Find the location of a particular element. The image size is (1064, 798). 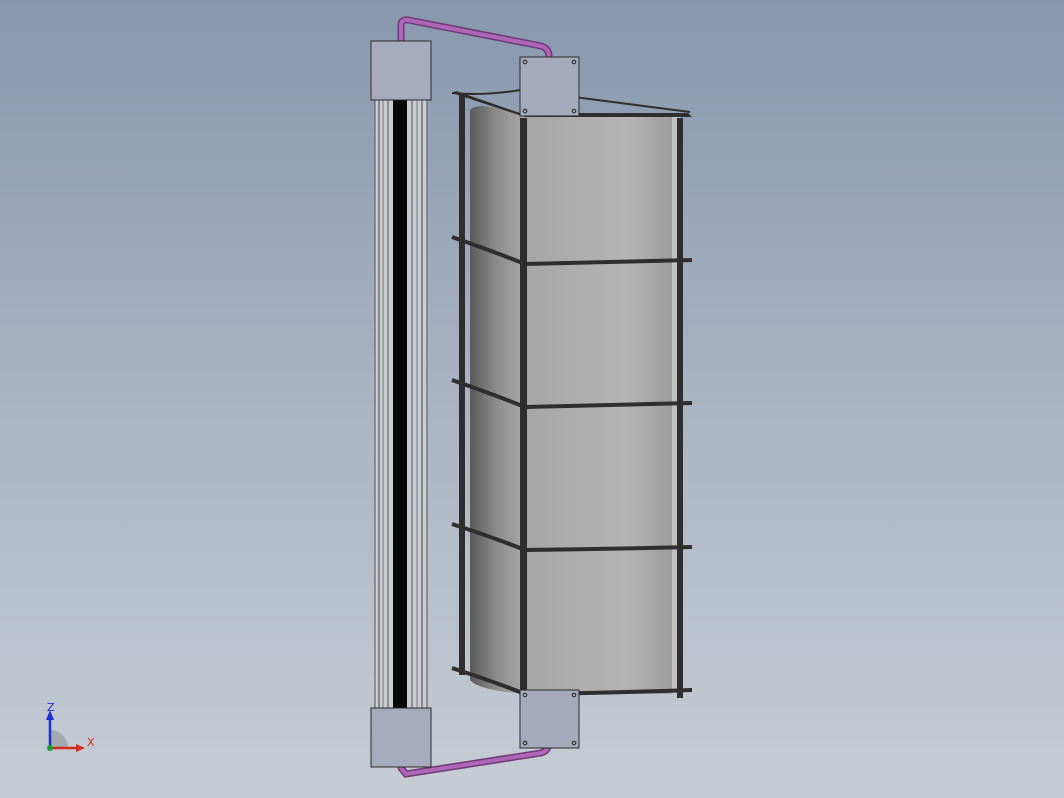

bottom-rail-block is located at coordinates (401, 737).